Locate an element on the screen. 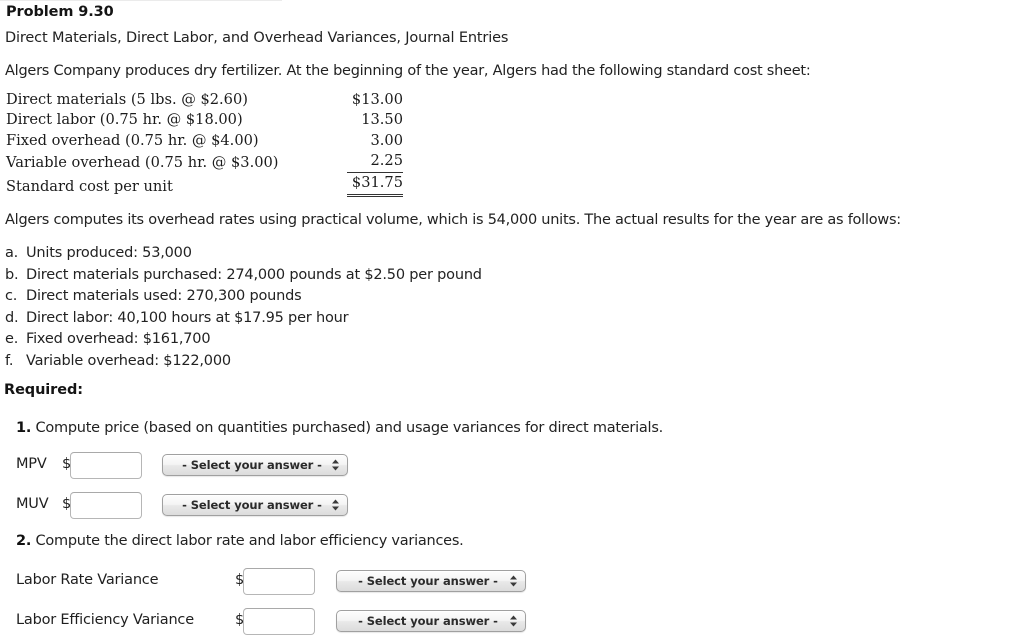 The image size is (1024, 639). muv-label: MUV is located at coordinates (32, 504).